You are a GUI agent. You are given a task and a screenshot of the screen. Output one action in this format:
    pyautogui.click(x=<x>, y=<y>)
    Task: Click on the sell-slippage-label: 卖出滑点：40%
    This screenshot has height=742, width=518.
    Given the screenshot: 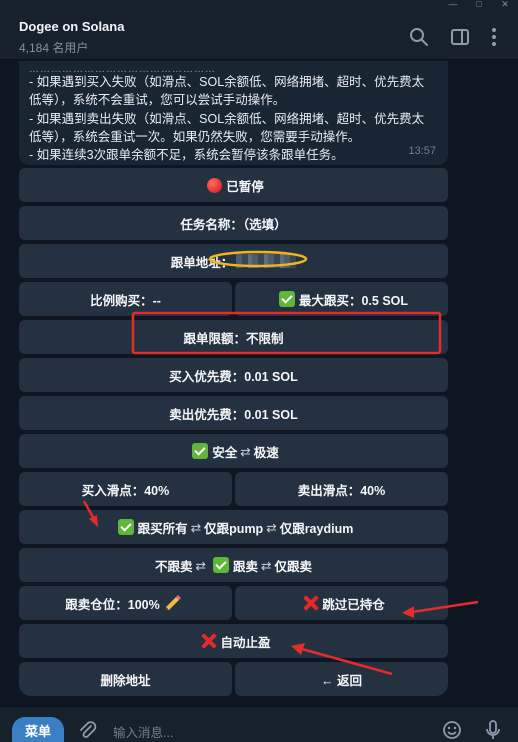 What is the action you would take?
    pyautogui.click(x=341, y=490)
    